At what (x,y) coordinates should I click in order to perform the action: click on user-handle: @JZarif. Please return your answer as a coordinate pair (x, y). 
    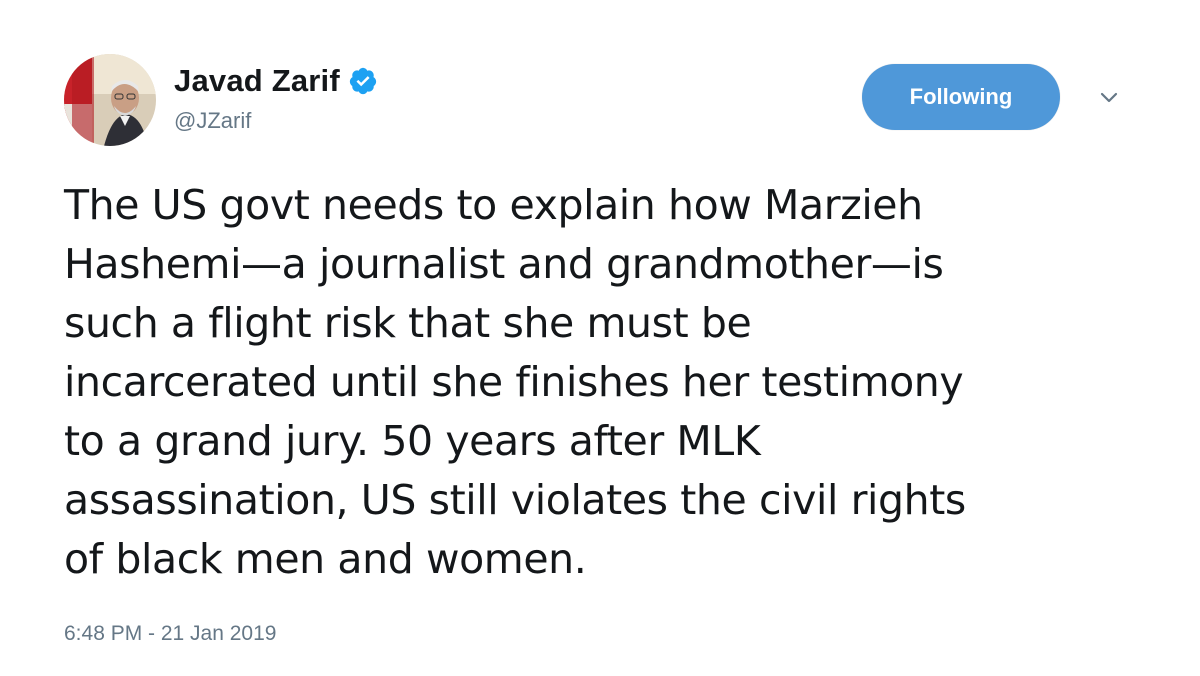
    Looking at the image, I should click on (276, 121).